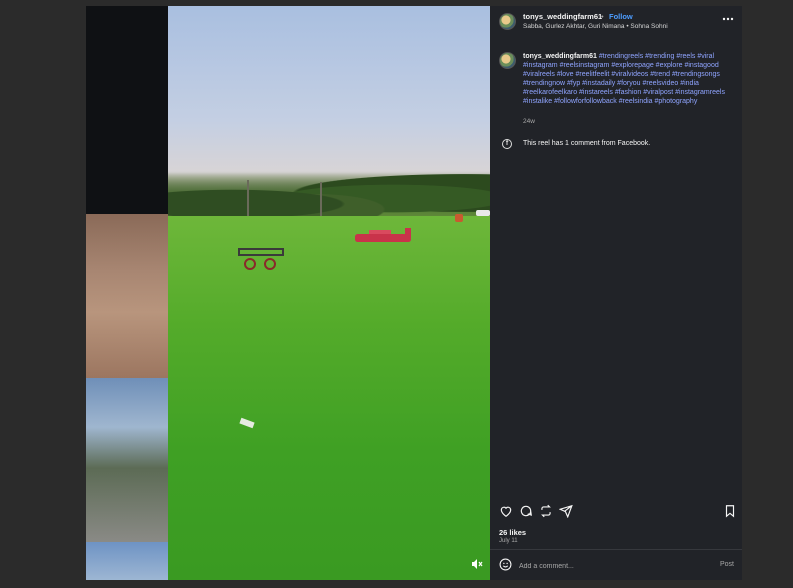 The width and height of the screenshot is (793, 588). What do you see at coordinates (562, 16) in the screenshot?
I see `author-username: tonys_weddingfarm61` at bounding box center [562, 16].